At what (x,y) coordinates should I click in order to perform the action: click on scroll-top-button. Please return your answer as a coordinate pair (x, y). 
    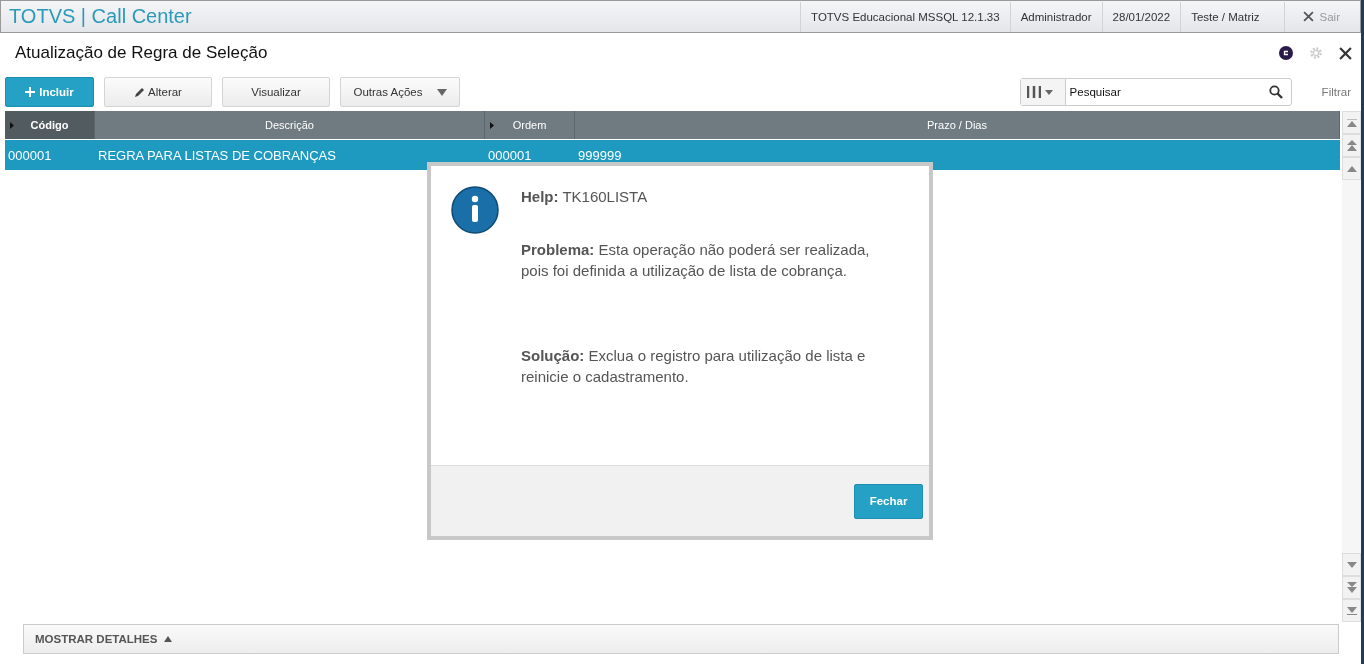
    Looking at the image, I should click on (1351, 122).